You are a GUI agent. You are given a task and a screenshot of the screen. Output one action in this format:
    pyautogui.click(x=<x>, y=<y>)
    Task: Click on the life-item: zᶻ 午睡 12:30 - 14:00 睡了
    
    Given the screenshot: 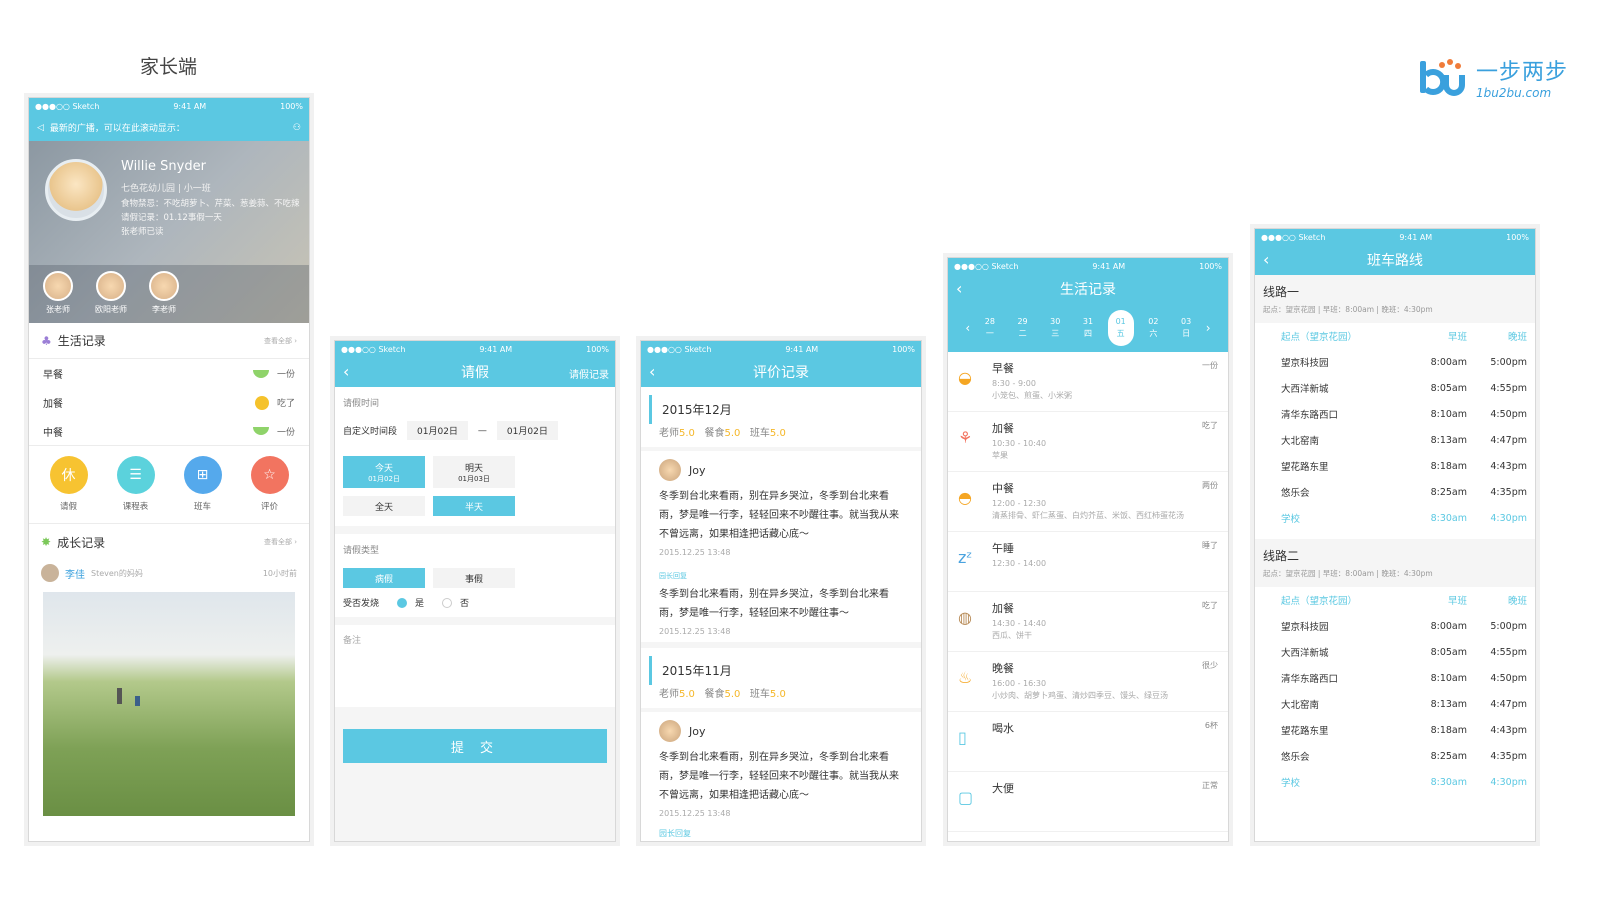 What is the action you would take?
    pyautogui.click(x=1088, y=562)
    